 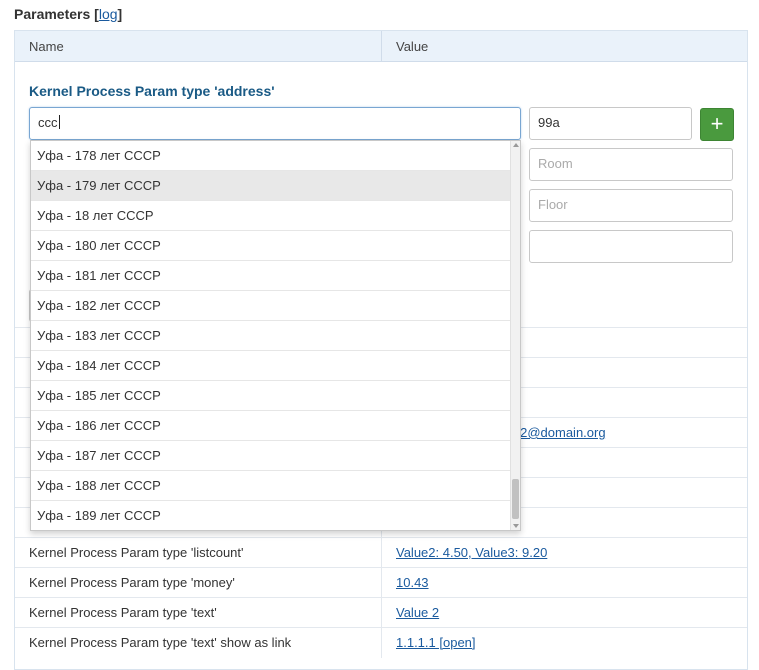 I want to click on table-row: Kernel Process Param type 'text' Value 2, so click(x=381, y=612).